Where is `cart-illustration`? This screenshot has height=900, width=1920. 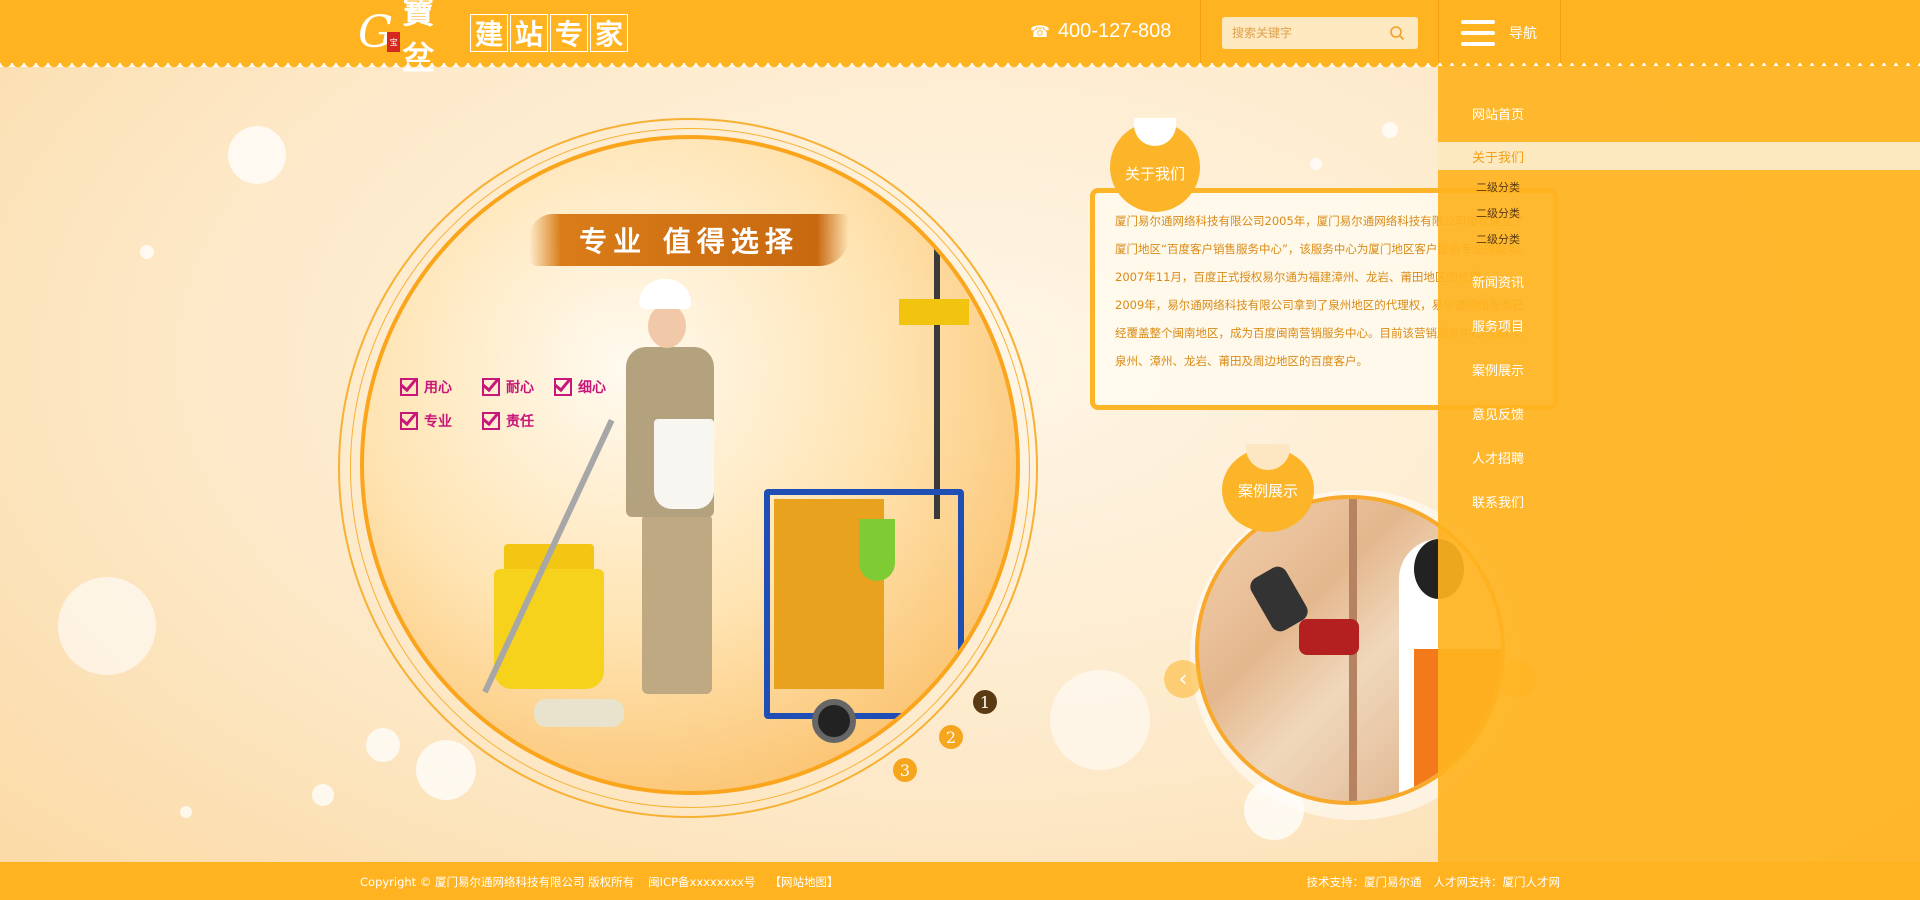
cart-illustration is located at coordinates (877, 550).